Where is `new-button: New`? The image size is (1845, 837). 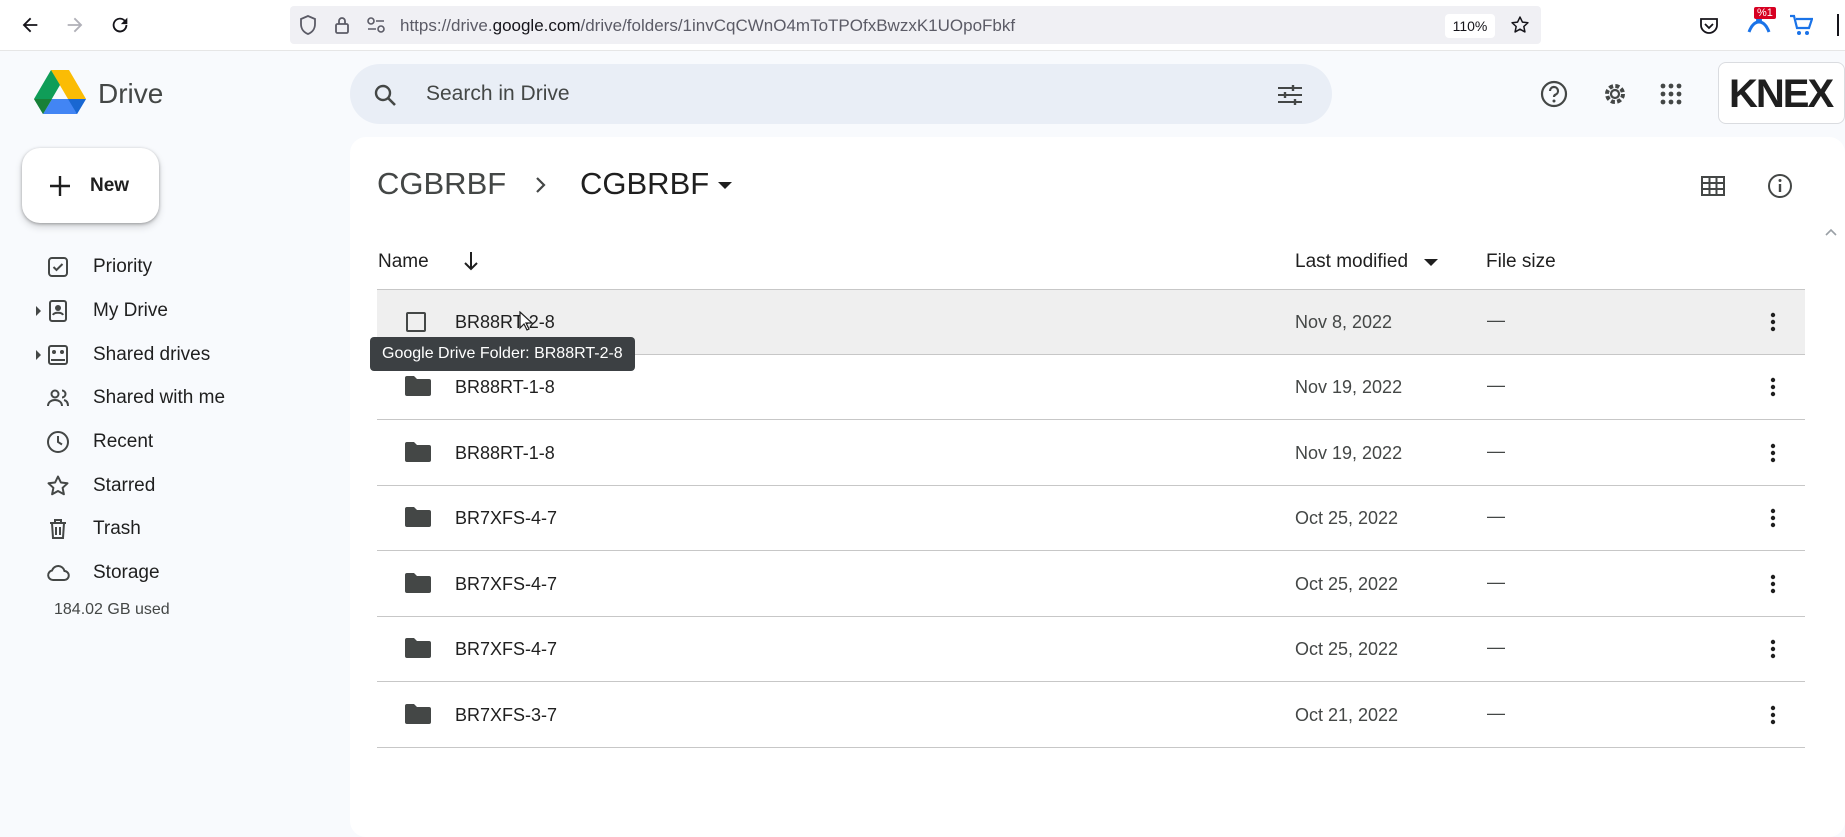 new-button: New is located at coordinates (90, 185).